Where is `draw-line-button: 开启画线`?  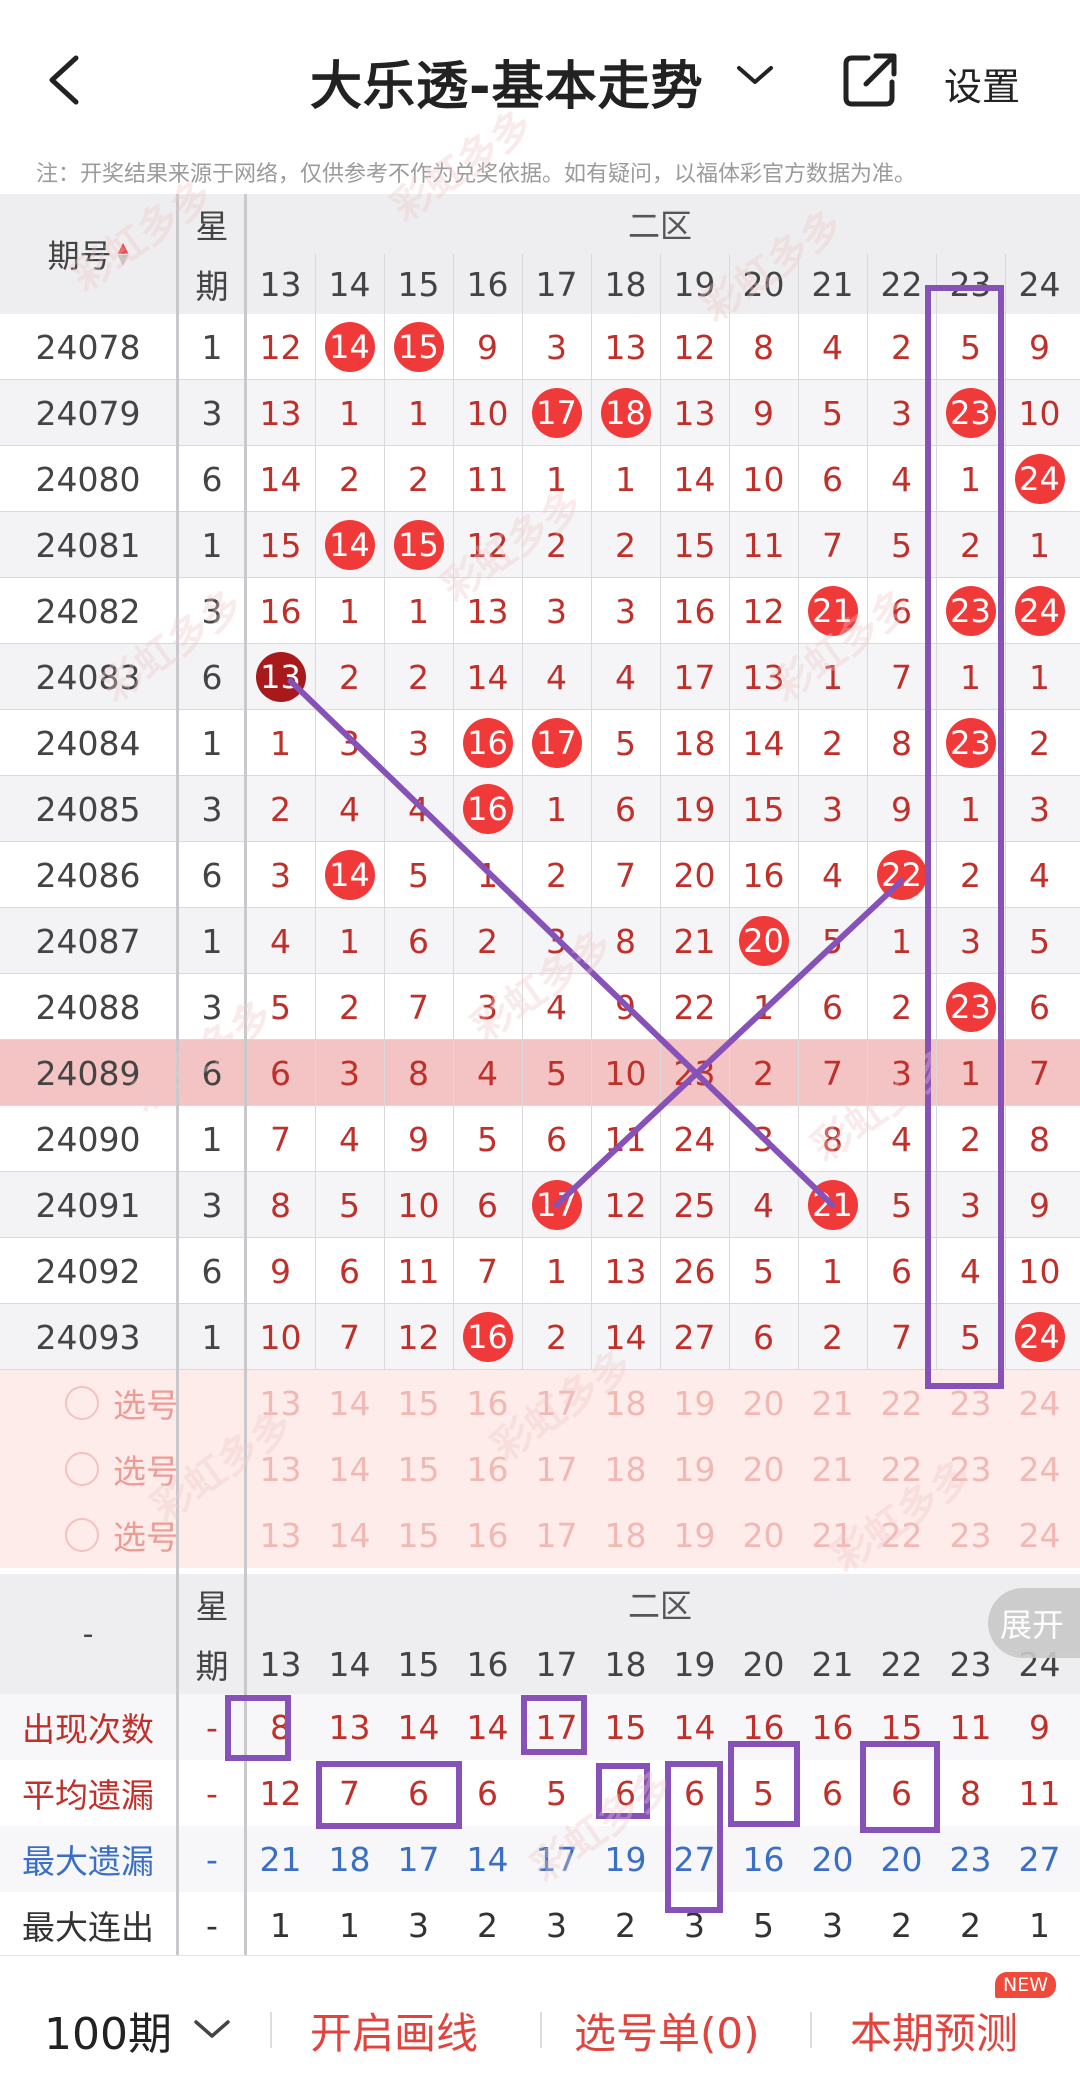
draw-line-button: 开启画线 is located at coordinates (394, 2030).